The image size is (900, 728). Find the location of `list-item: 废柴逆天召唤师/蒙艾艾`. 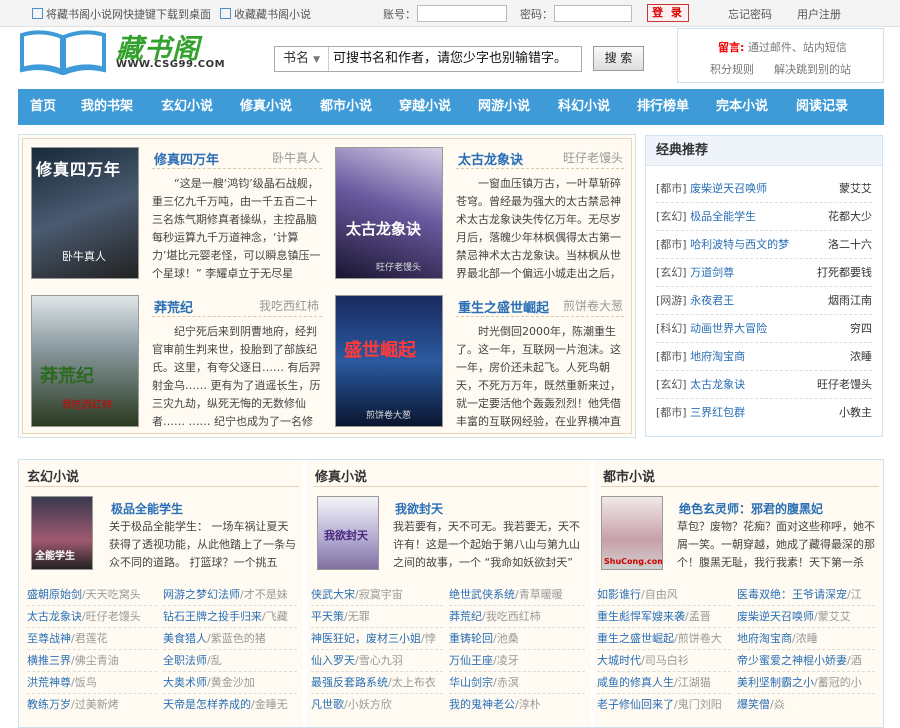

list-item: 废柴逆天召唤师/蒙艾艾 is located at coordinates (806, 617).